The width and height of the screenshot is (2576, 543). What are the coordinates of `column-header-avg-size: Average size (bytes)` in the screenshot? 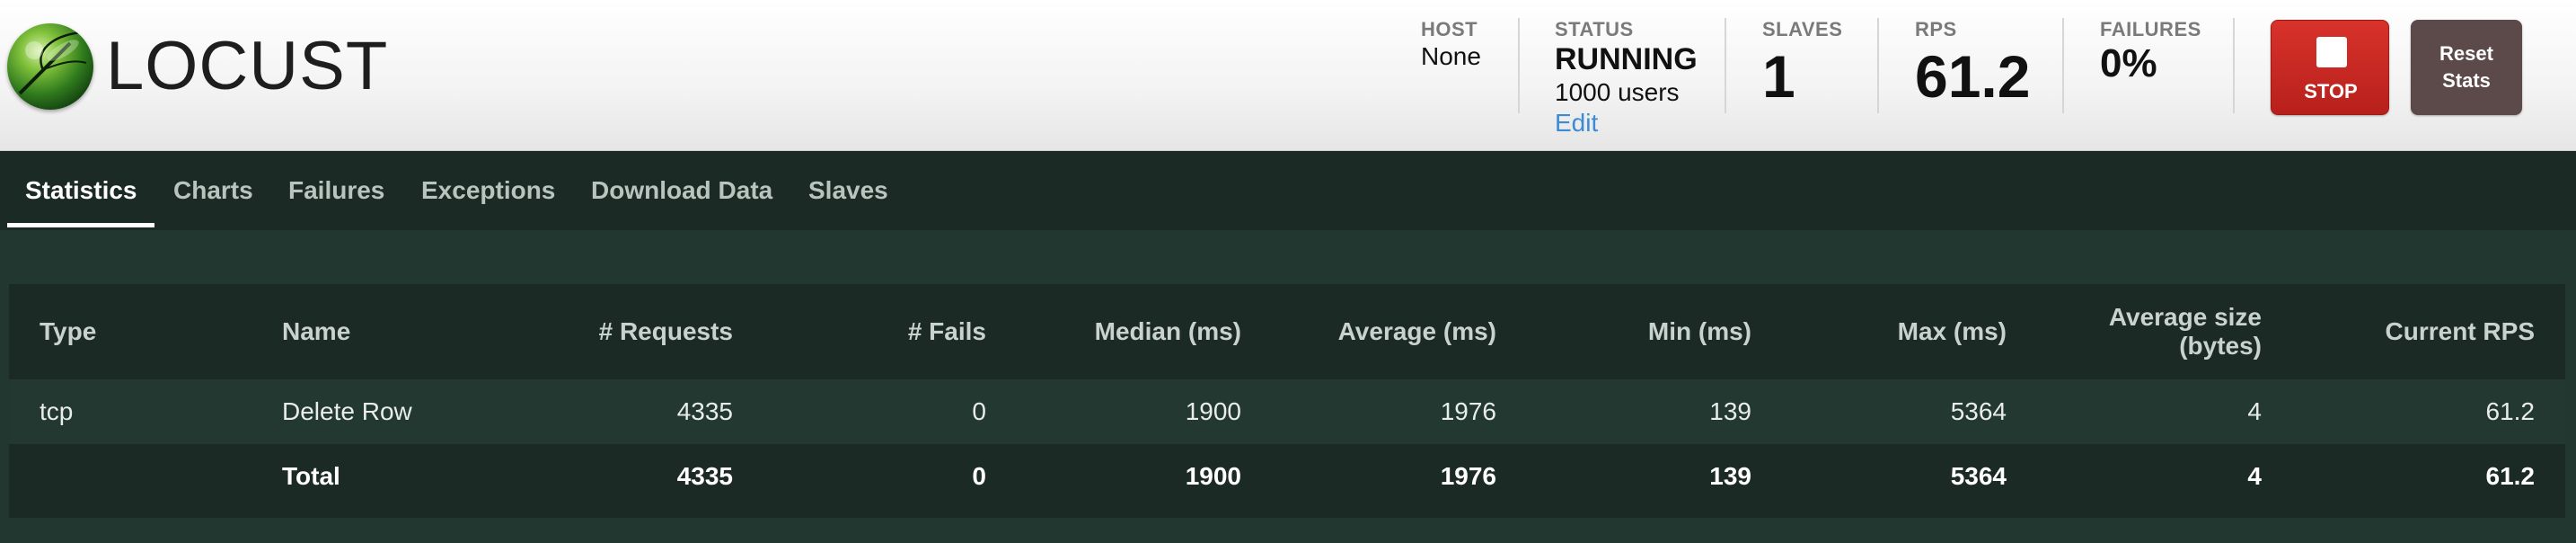 It's located at (2164, 331).